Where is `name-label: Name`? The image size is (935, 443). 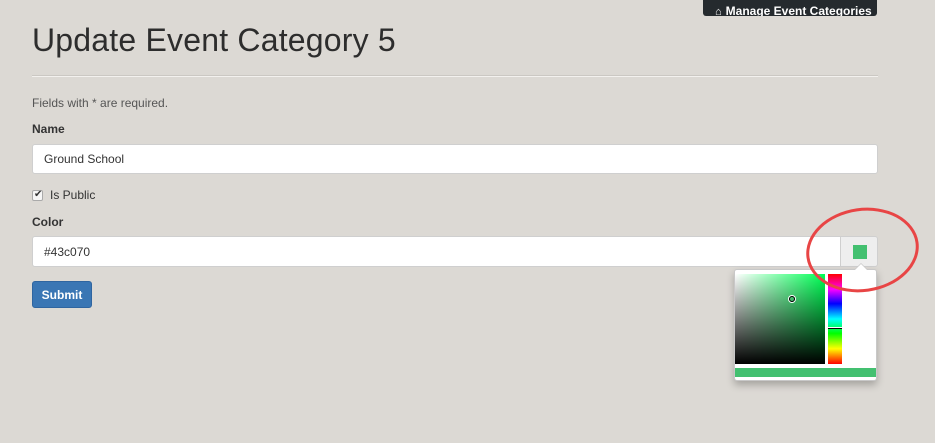 name-label: Name is located at coordinates (48, 129).